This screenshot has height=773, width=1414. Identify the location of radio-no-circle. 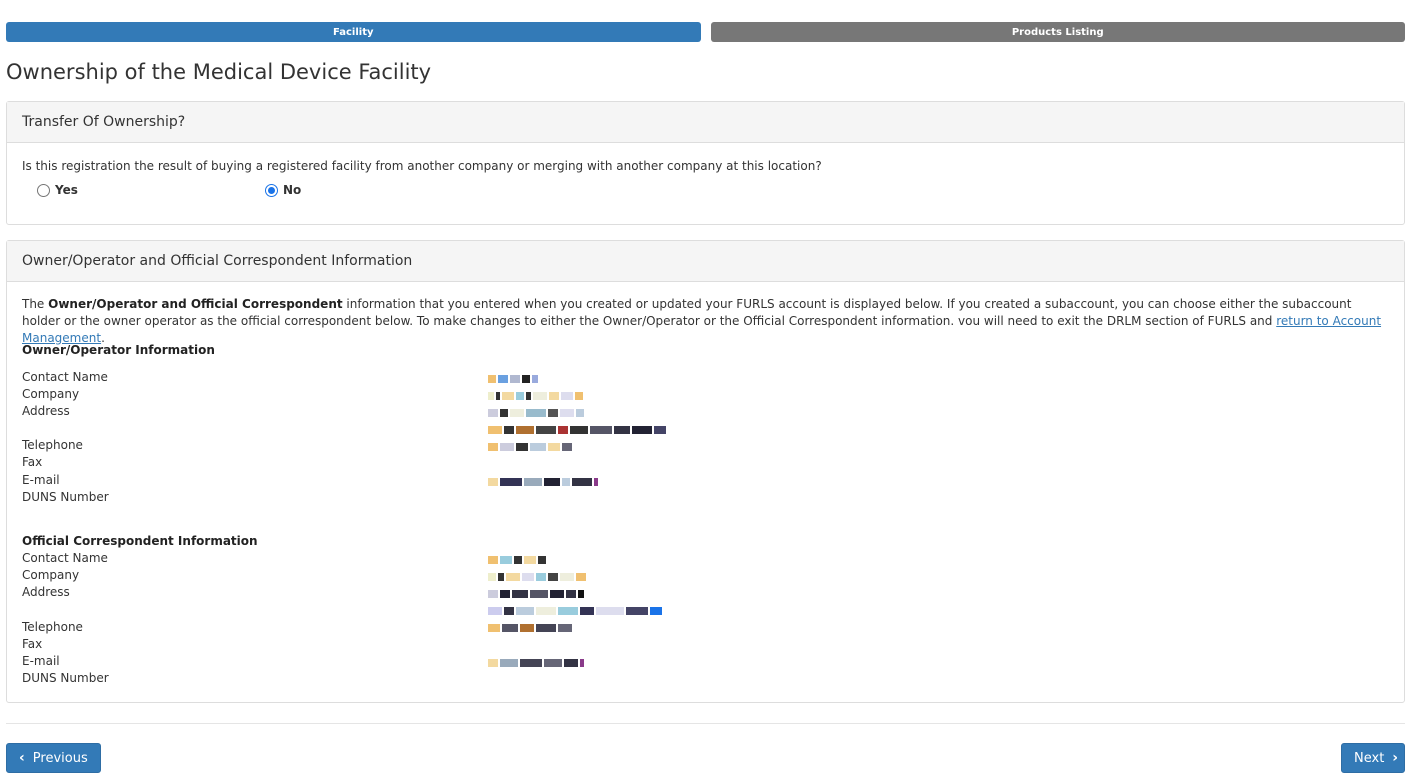
(271, 190).